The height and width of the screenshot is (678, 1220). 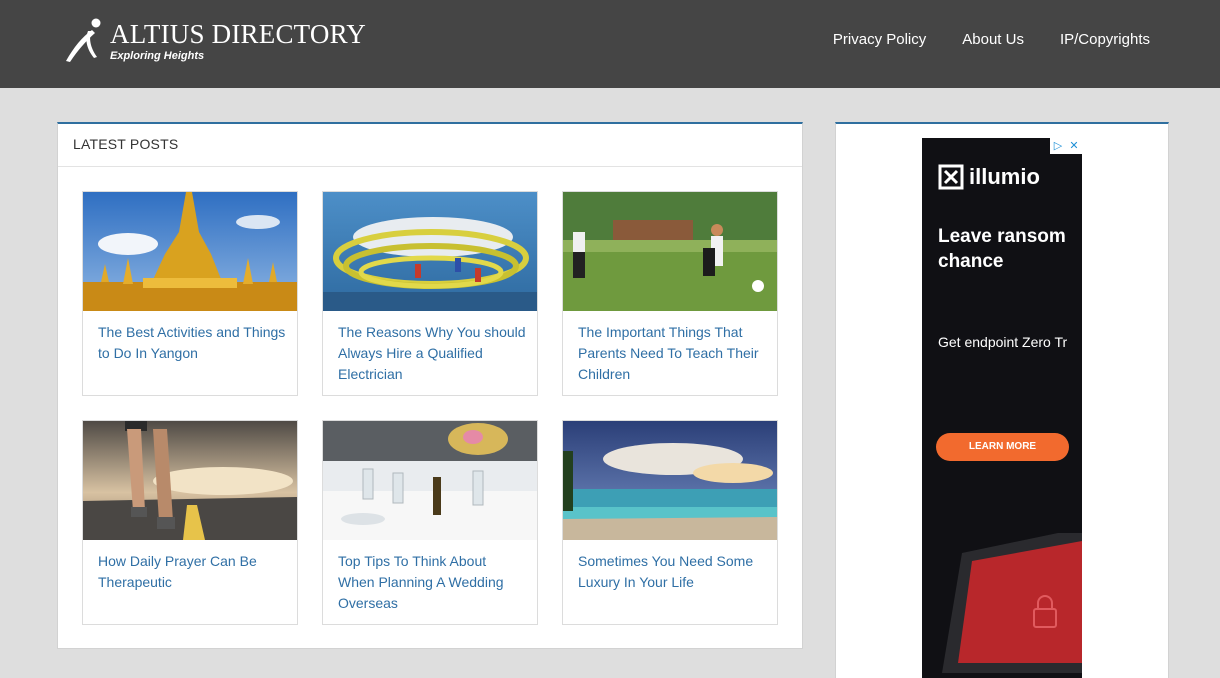 I want to click on illumio-logo-icon, so click(x=951, y=177).